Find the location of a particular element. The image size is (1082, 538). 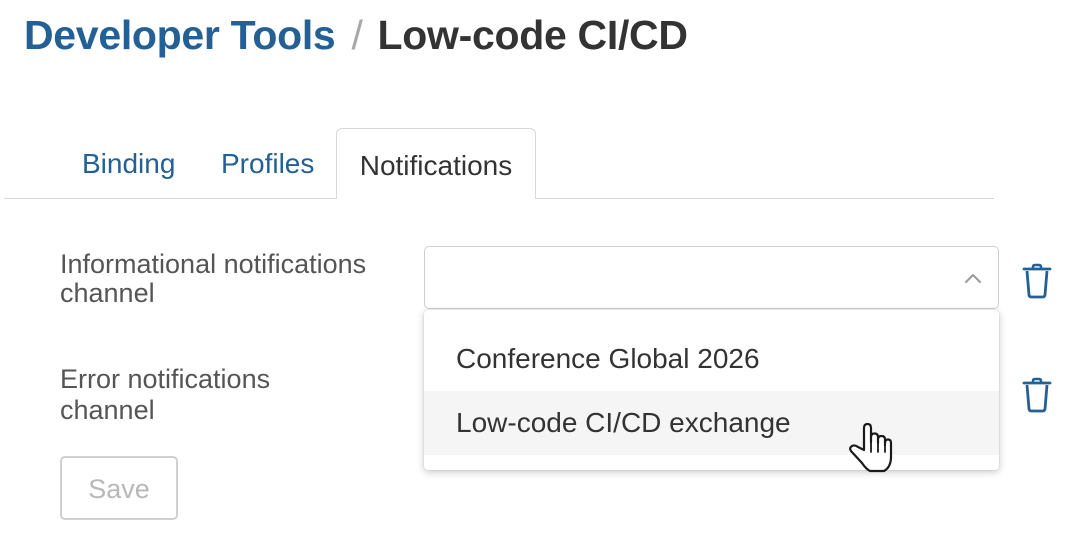

info-channel-label-line2: channel is located at coordinates (107, 293).